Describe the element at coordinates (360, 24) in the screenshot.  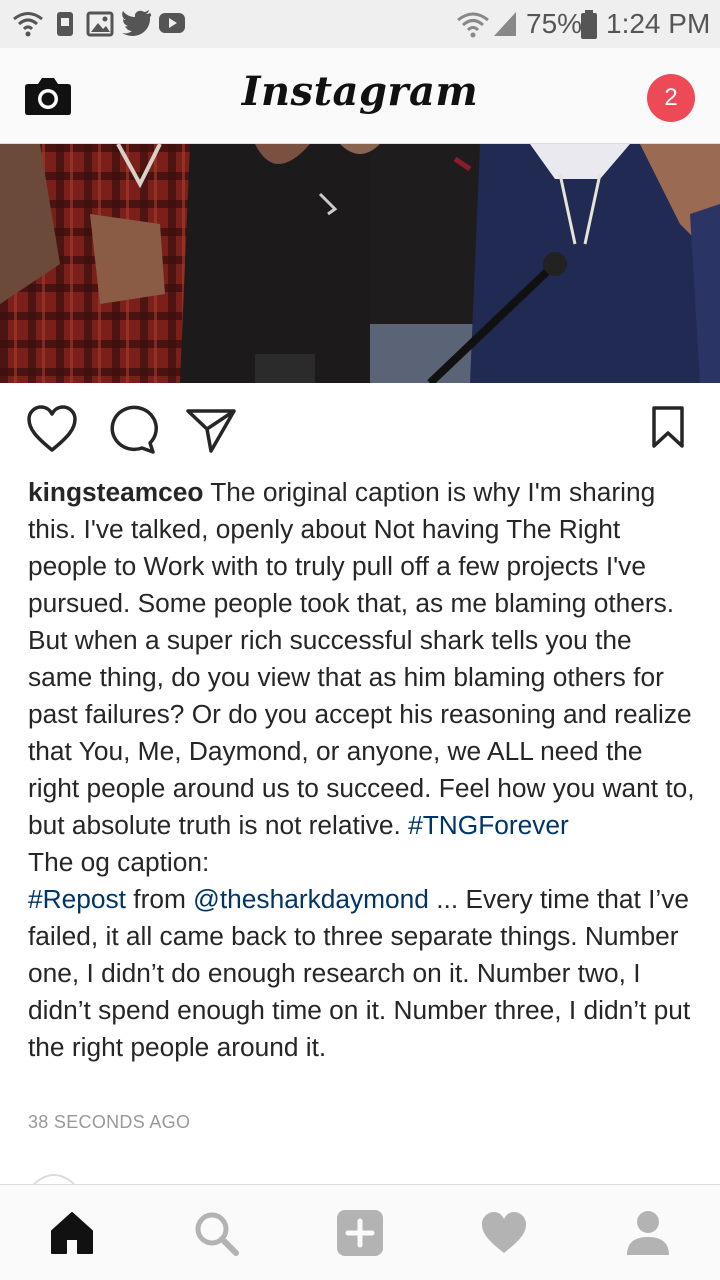
I see `status-bar: 75% 1:24 PM` at that location.